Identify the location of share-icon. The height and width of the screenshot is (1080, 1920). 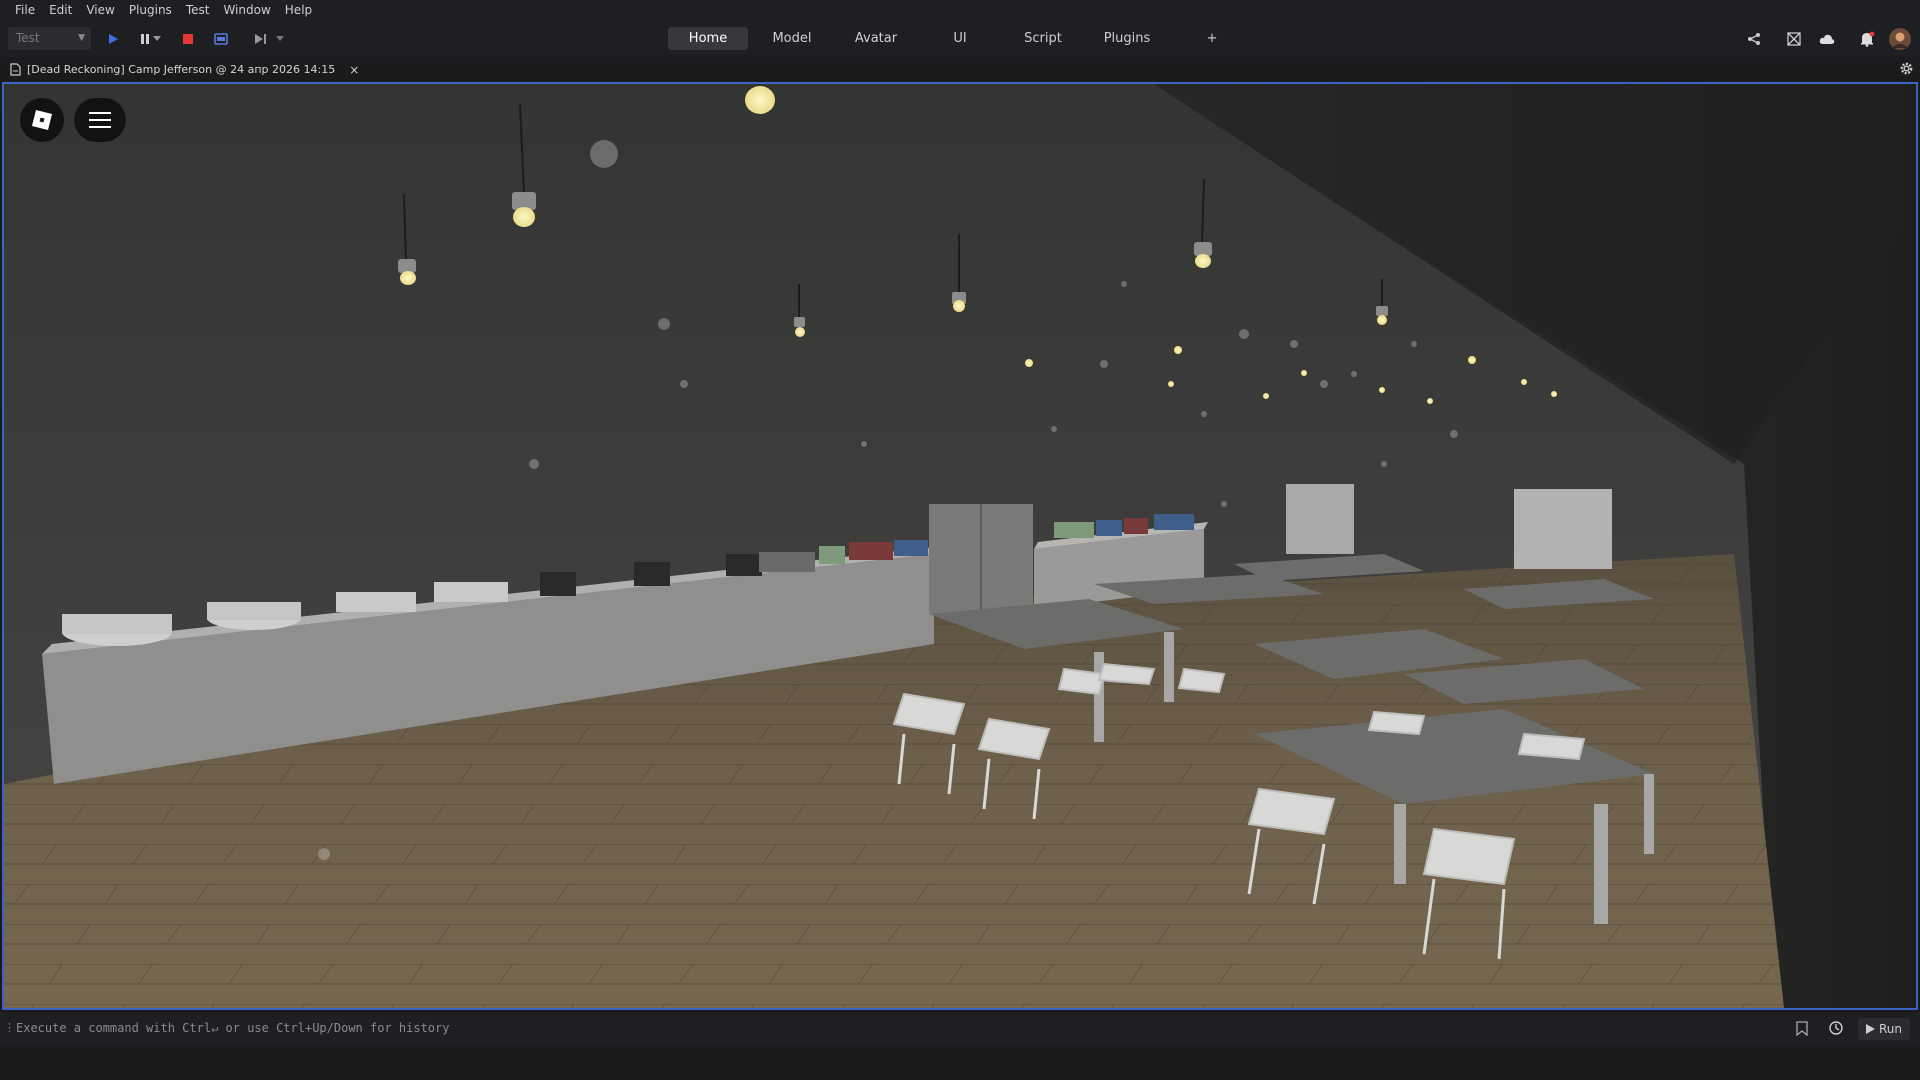
(1754, 39).